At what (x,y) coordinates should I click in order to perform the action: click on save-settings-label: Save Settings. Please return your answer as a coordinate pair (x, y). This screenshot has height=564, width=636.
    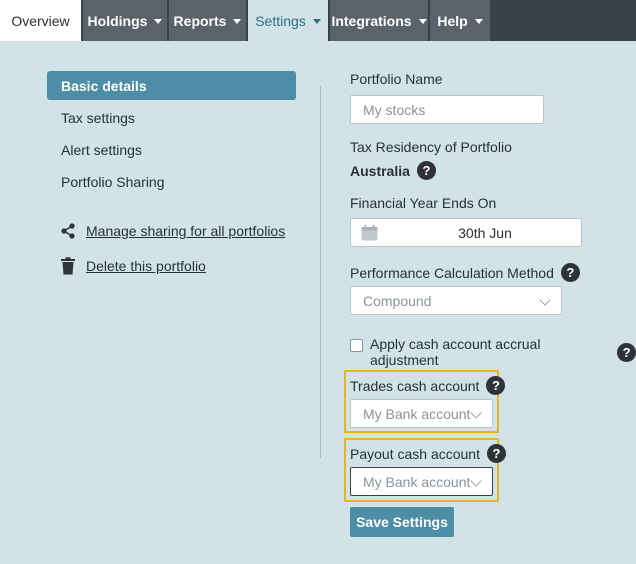
    Looking at the image, I should click on (402, 522).